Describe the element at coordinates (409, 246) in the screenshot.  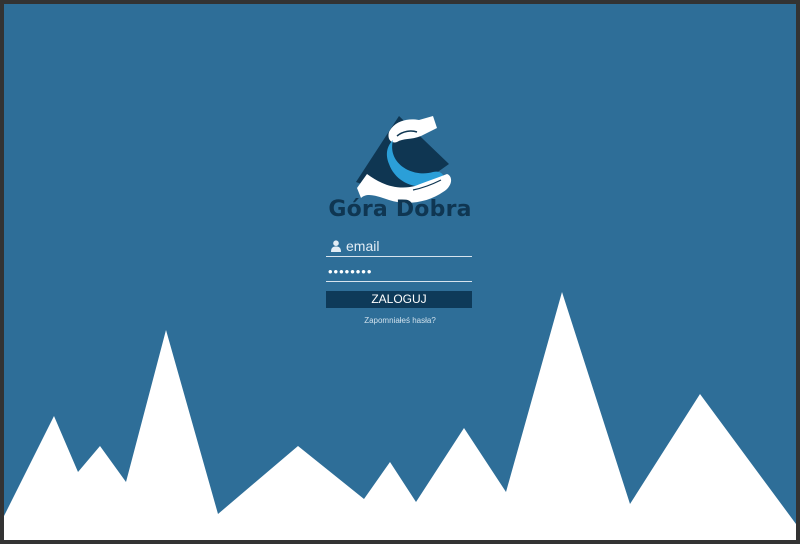
I see `email-input` at that location.